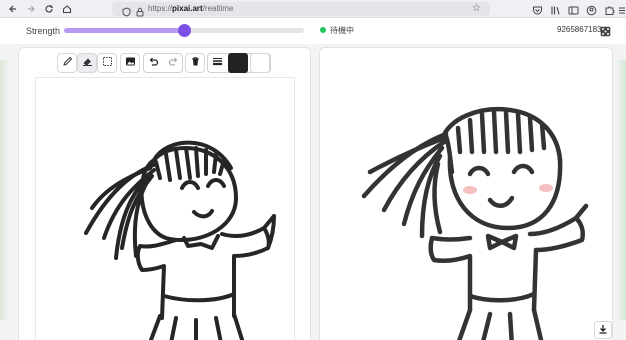 The image size is (626, 340). I want to click on eraser-tool, so click(87, 63).